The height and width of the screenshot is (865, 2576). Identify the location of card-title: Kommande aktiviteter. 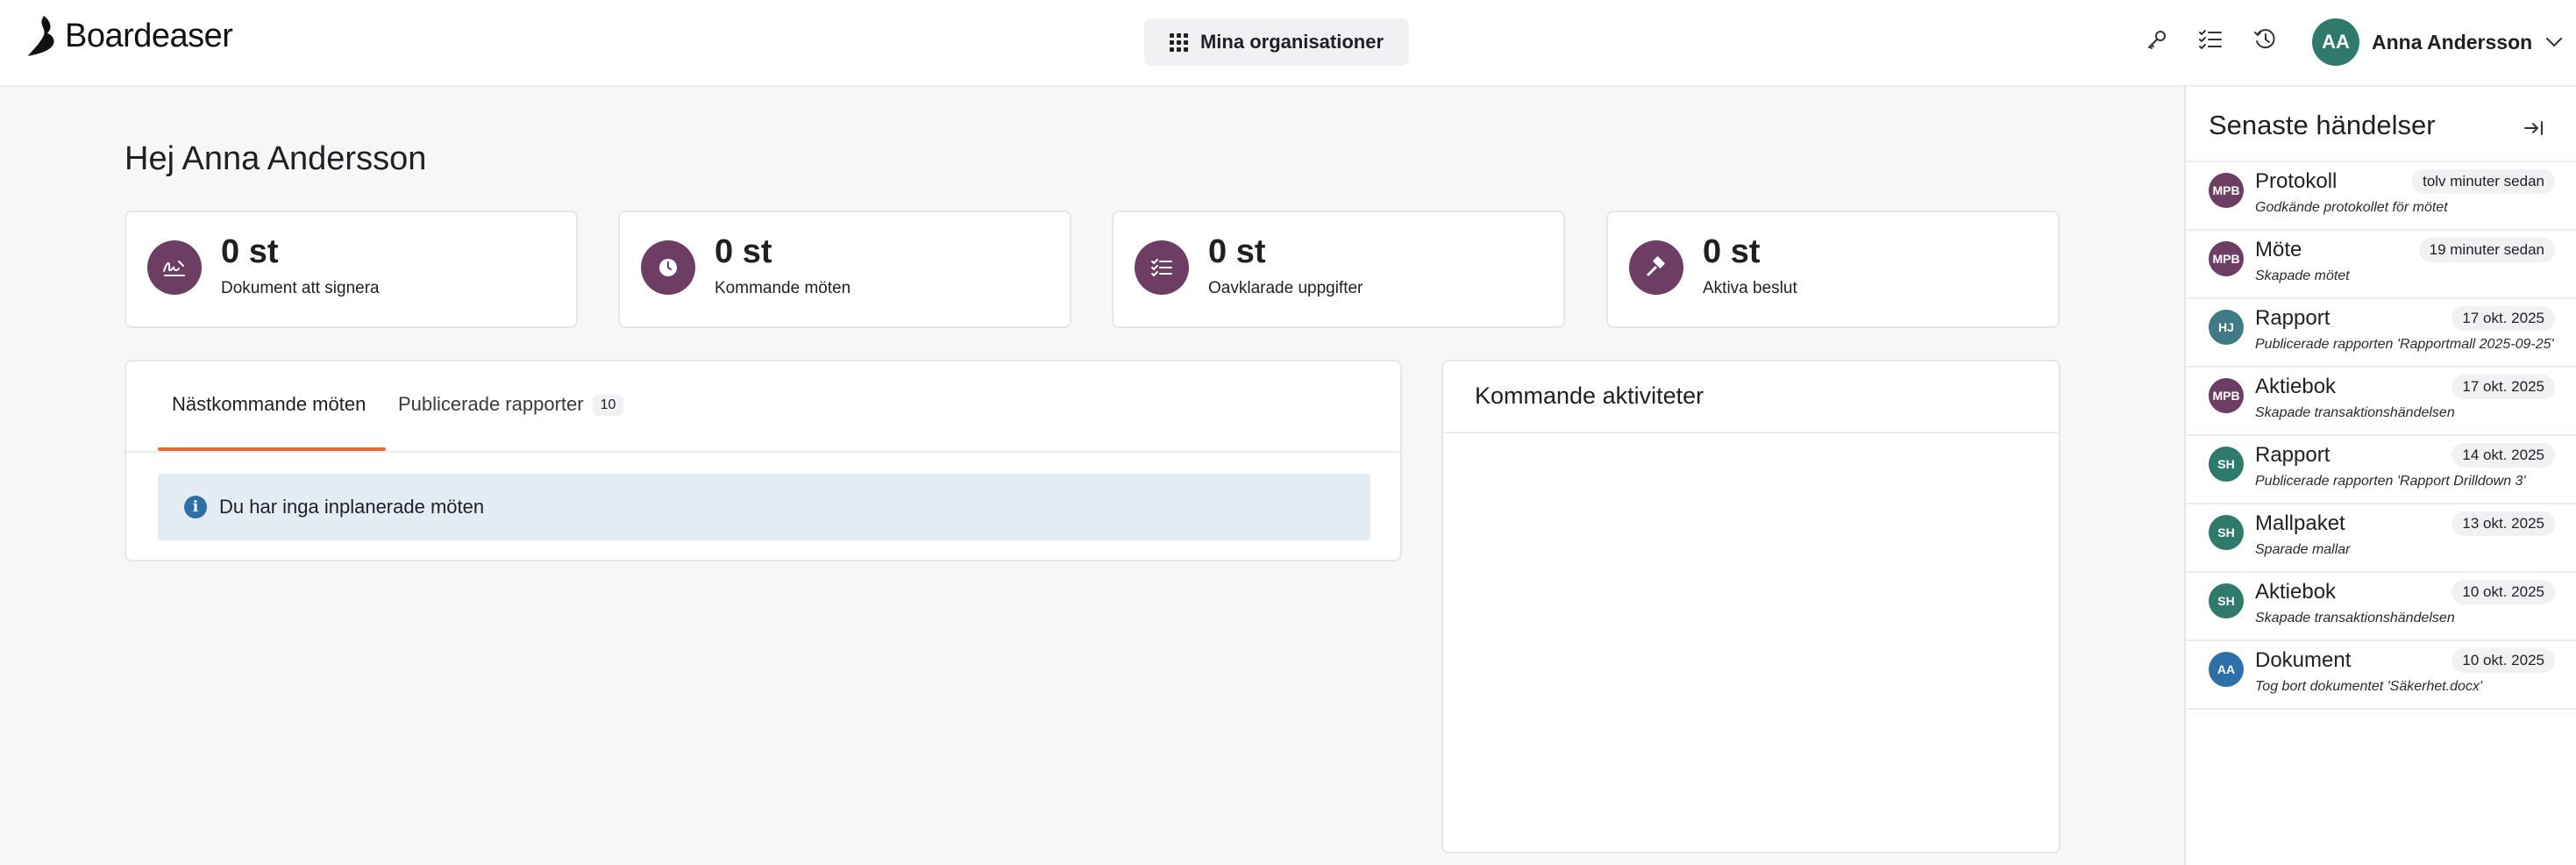
(1589, 395).